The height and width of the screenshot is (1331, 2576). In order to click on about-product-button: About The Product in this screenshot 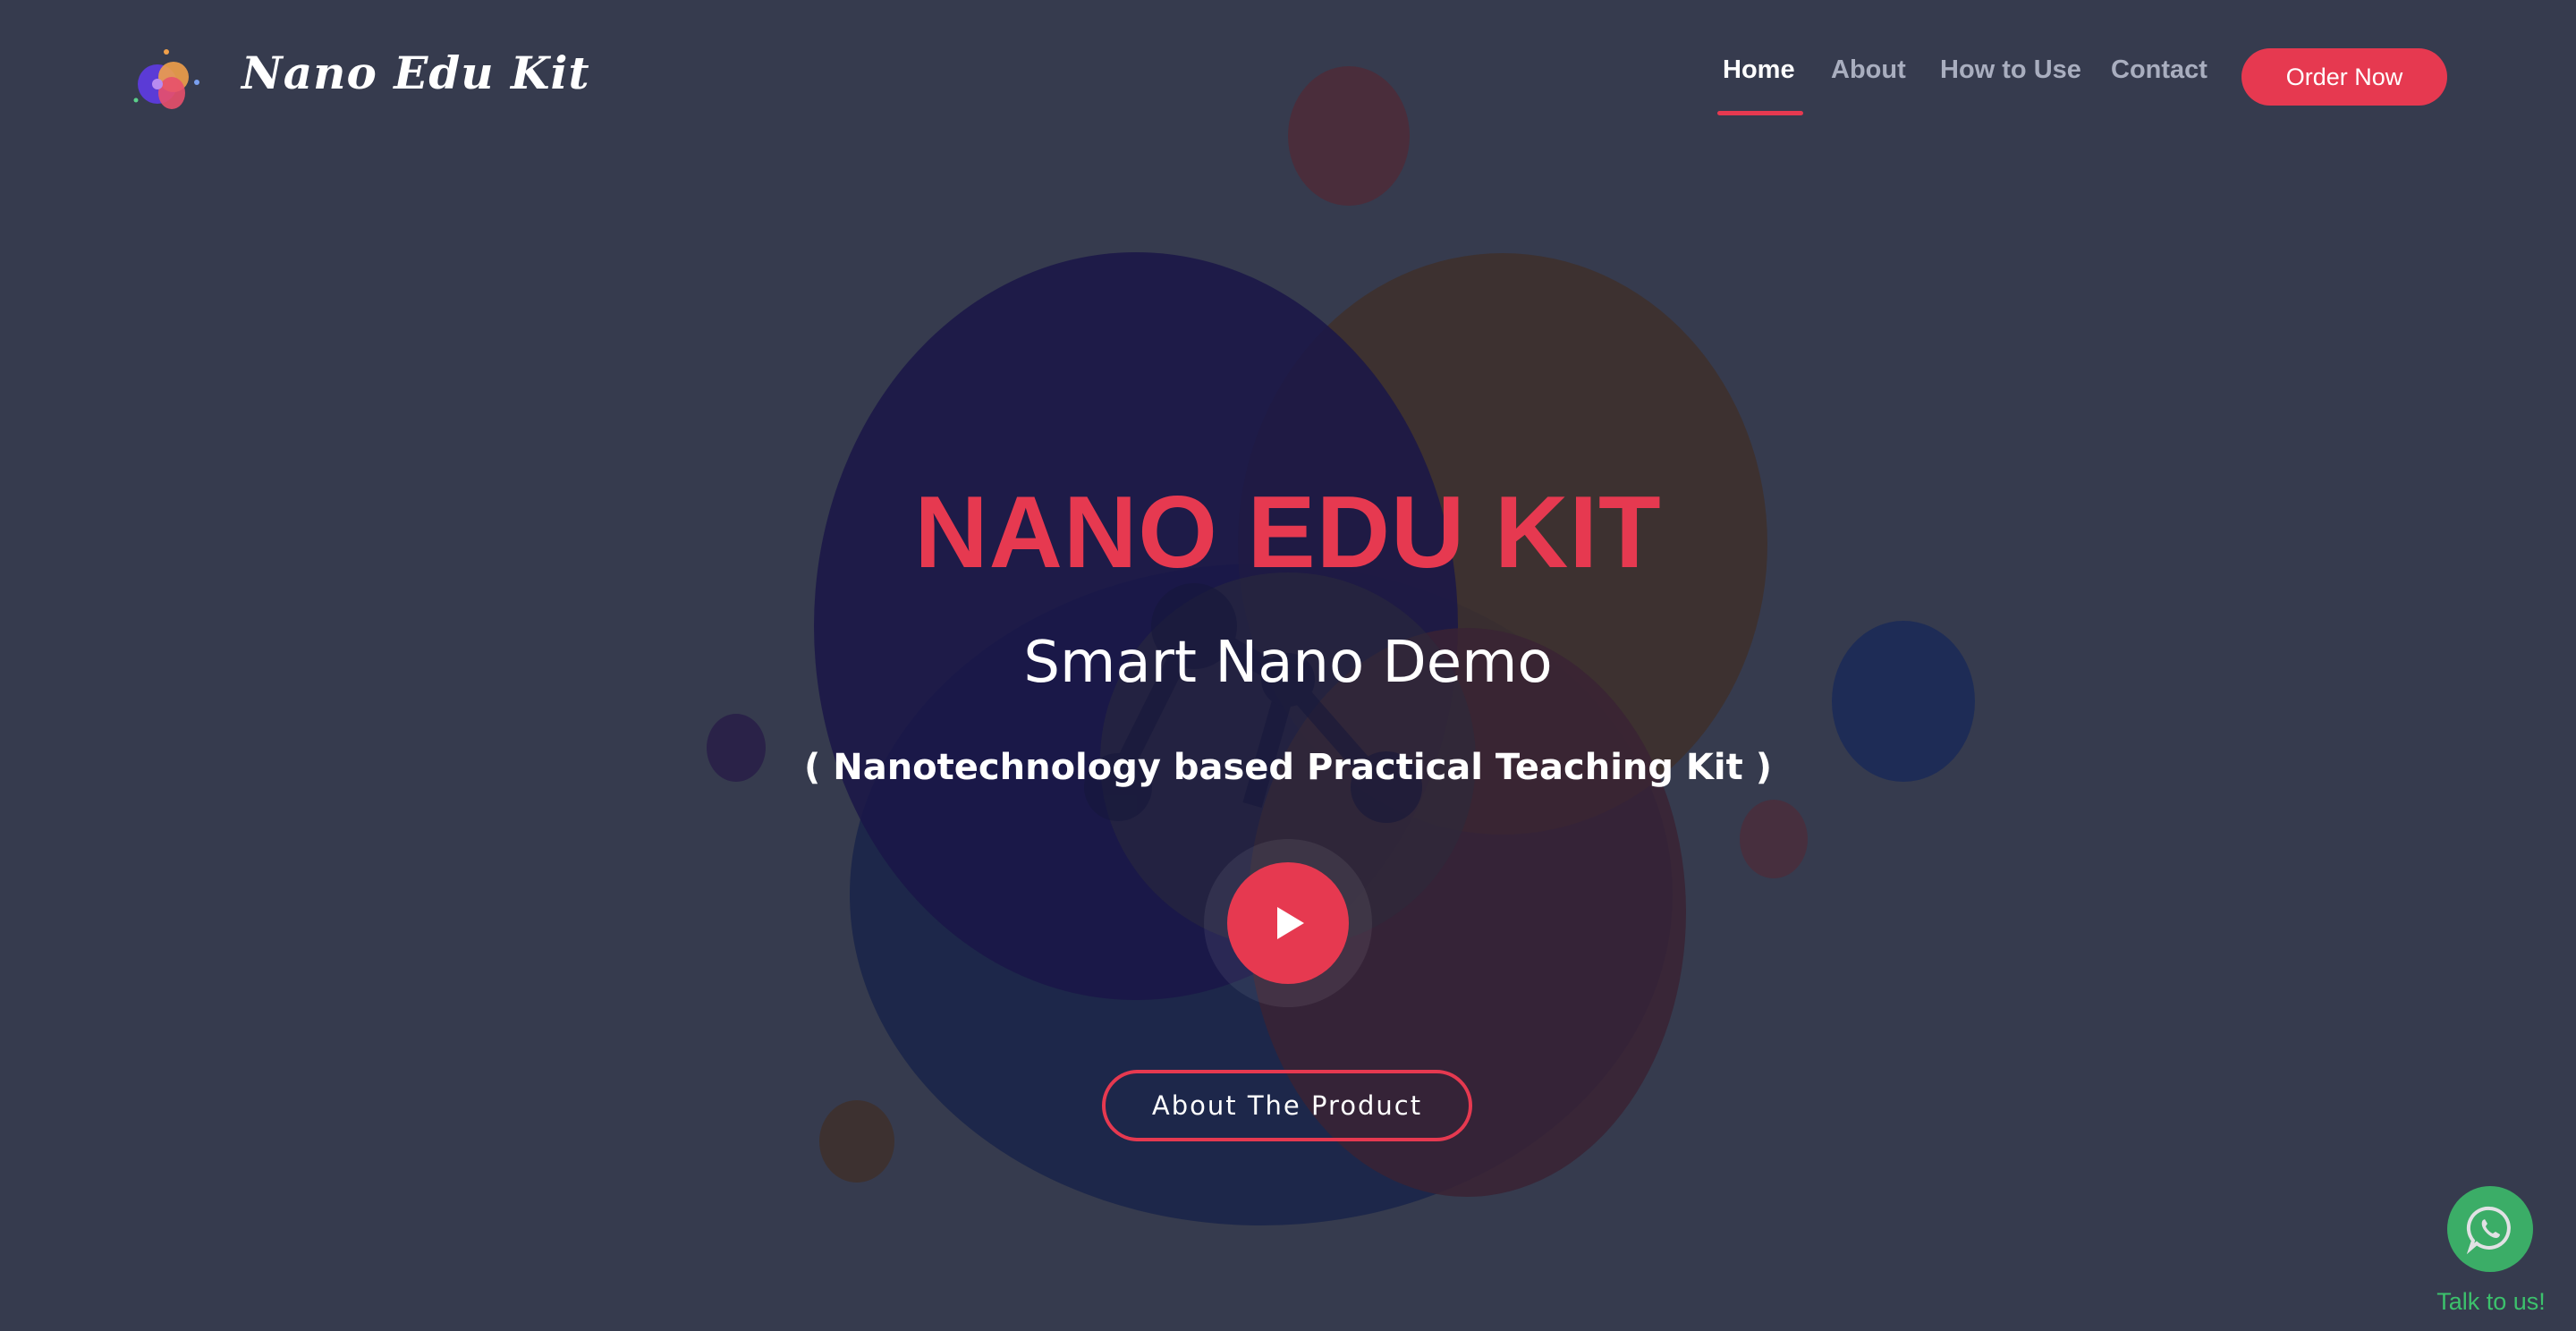, I will do `click(1287, 1106)`.